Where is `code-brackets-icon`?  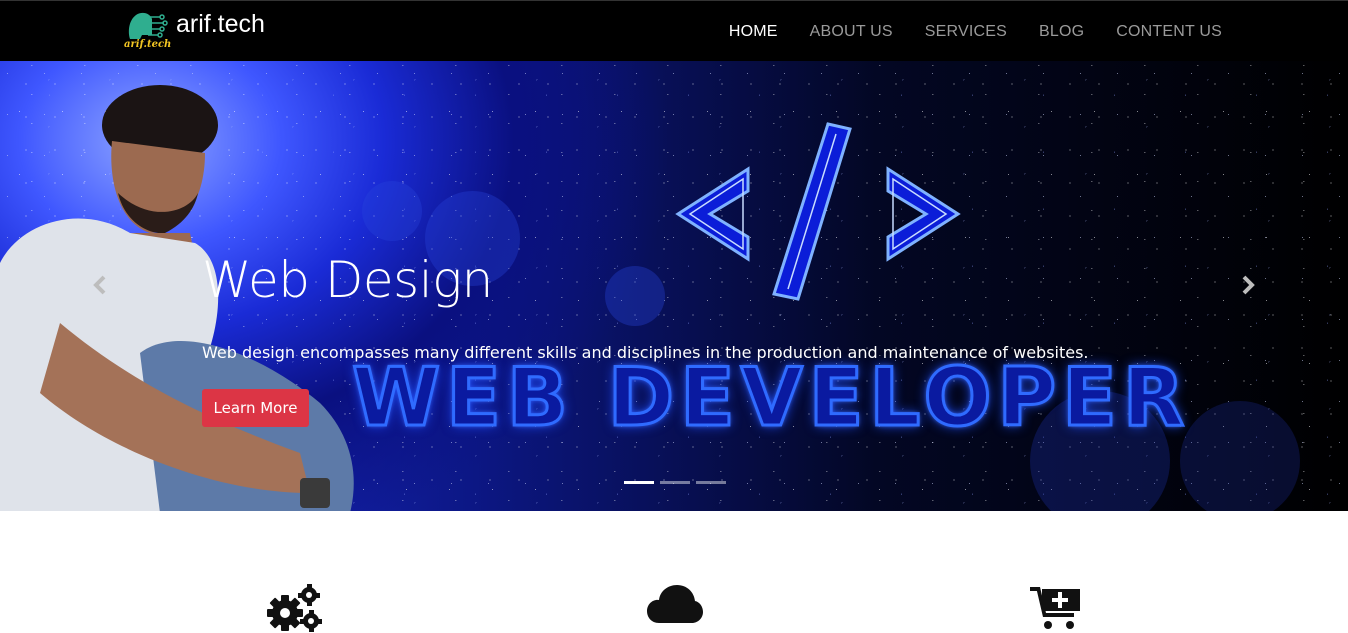
code-brackets-icon is located at coordinates (818, 211).